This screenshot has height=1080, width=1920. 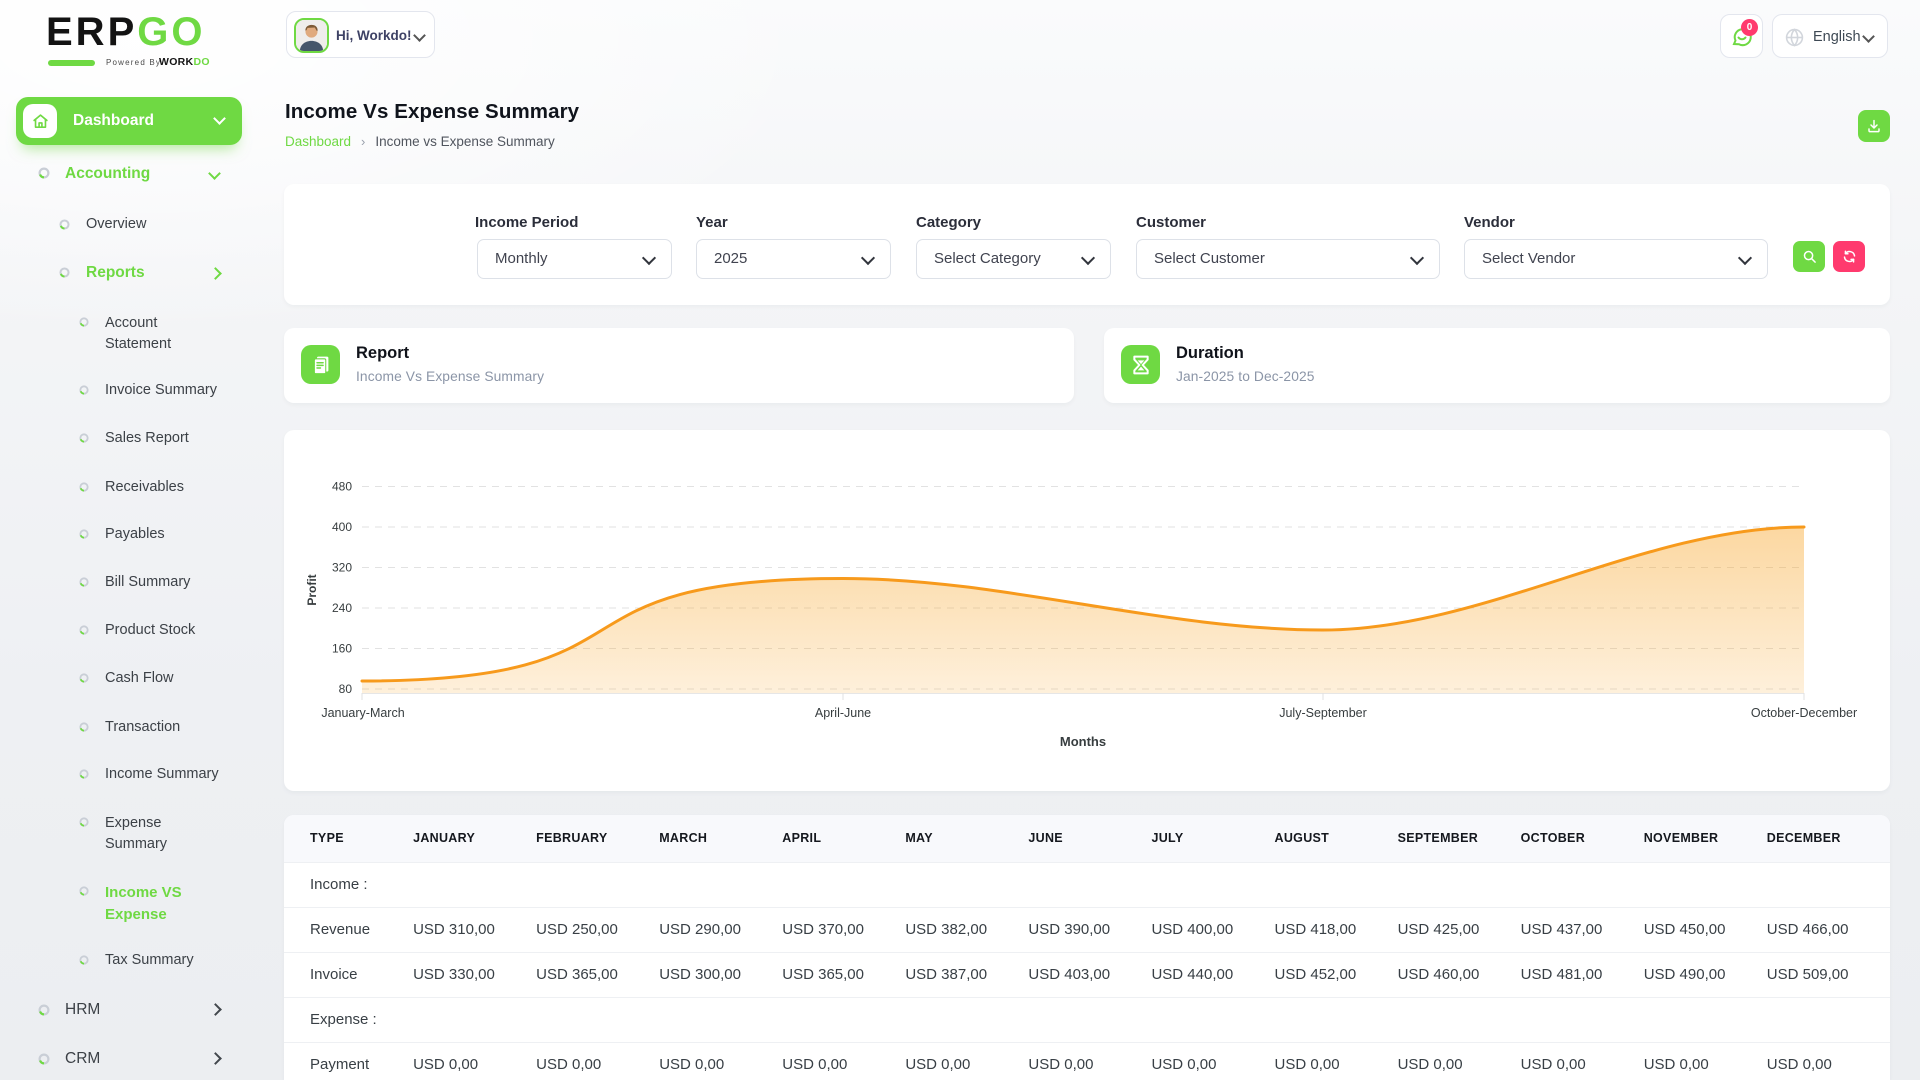 I want to click on svg-text: 240, so click(x=342, y=608).